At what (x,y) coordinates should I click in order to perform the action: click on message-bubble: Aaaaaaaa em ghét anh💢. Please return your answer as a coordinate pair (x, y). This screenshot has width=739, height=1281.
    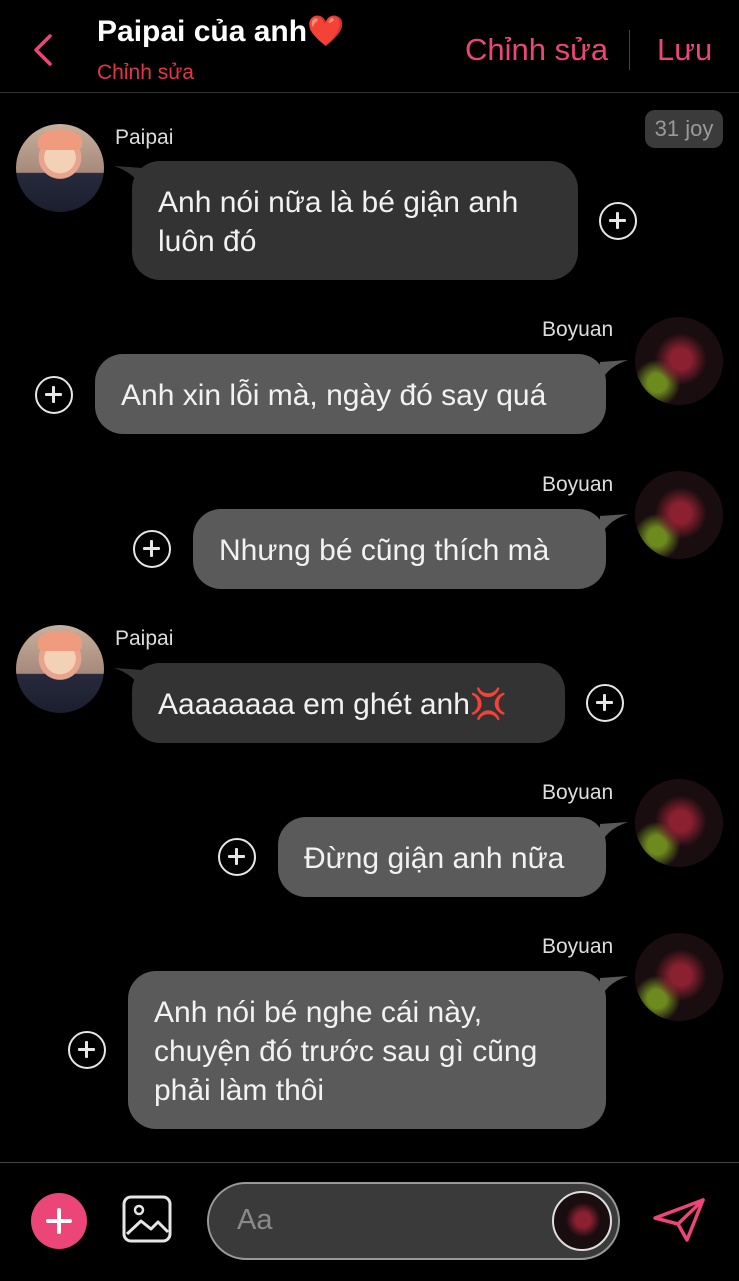
    Looking at the image, I should click on (348, 703).